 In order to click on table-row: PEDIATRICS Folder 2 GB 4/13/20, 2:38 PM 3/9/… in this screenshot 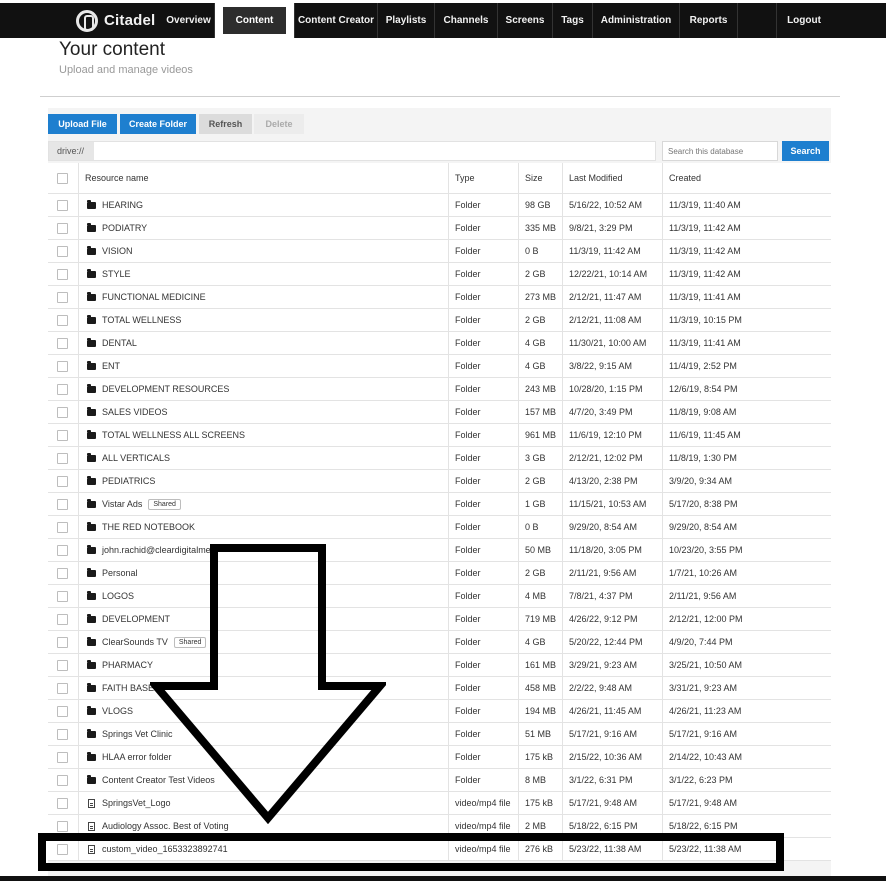, I will do `click(439, 481)`.